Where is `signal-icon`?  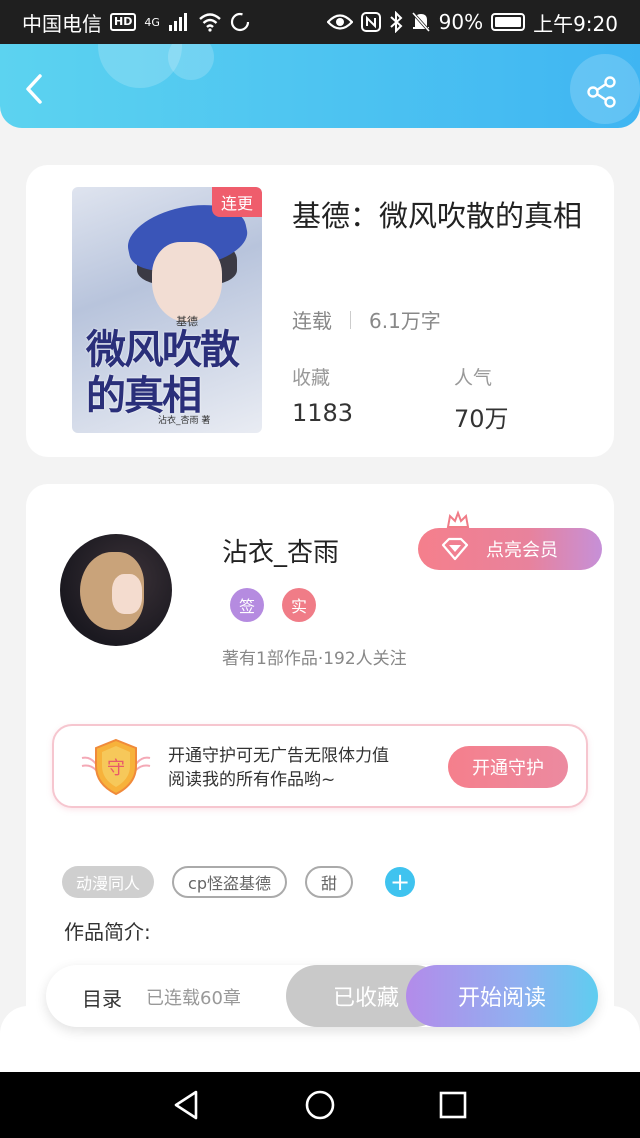 signal-icon is located at coordinates (177, 22).